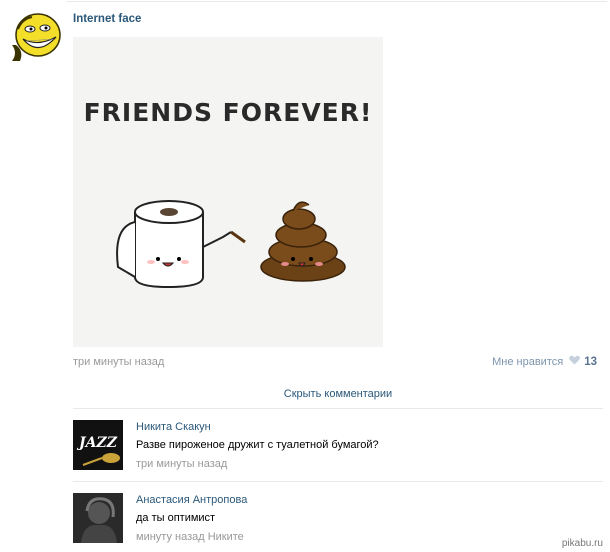 Image resolution: width=610 pixels, height=552 pixels. I want to click on top-divider, so click(336, 1).